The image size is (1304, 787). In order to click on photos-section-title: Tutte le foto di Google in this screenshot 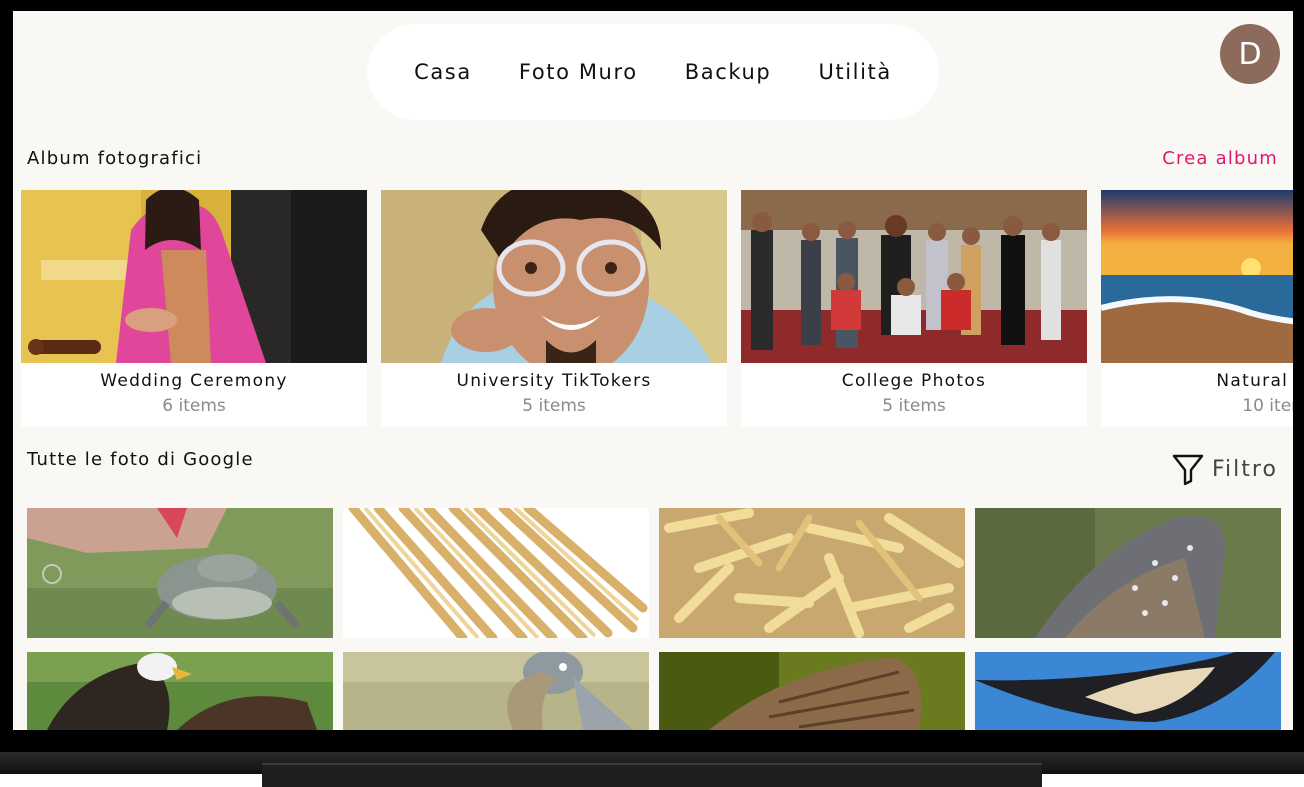, I will do `click(140, 459)`.